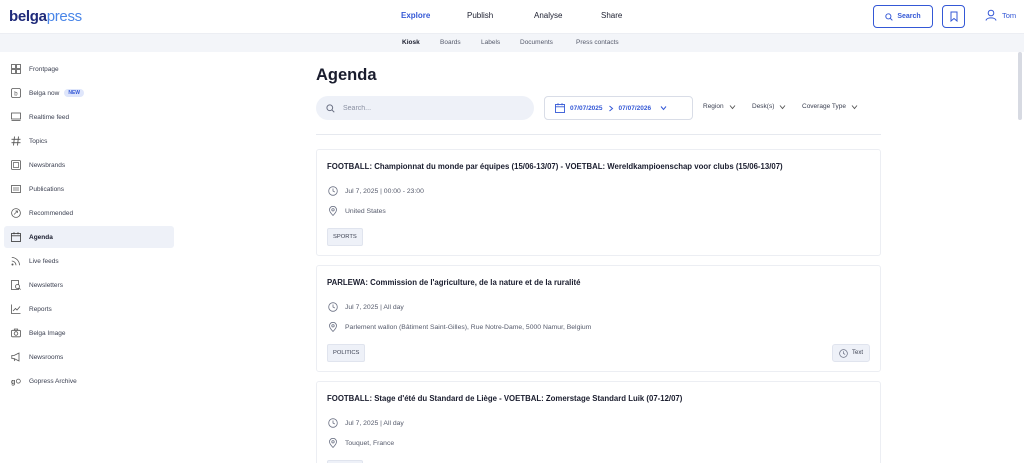  I want to click on nav-explore: Explore, so click(415, 15).